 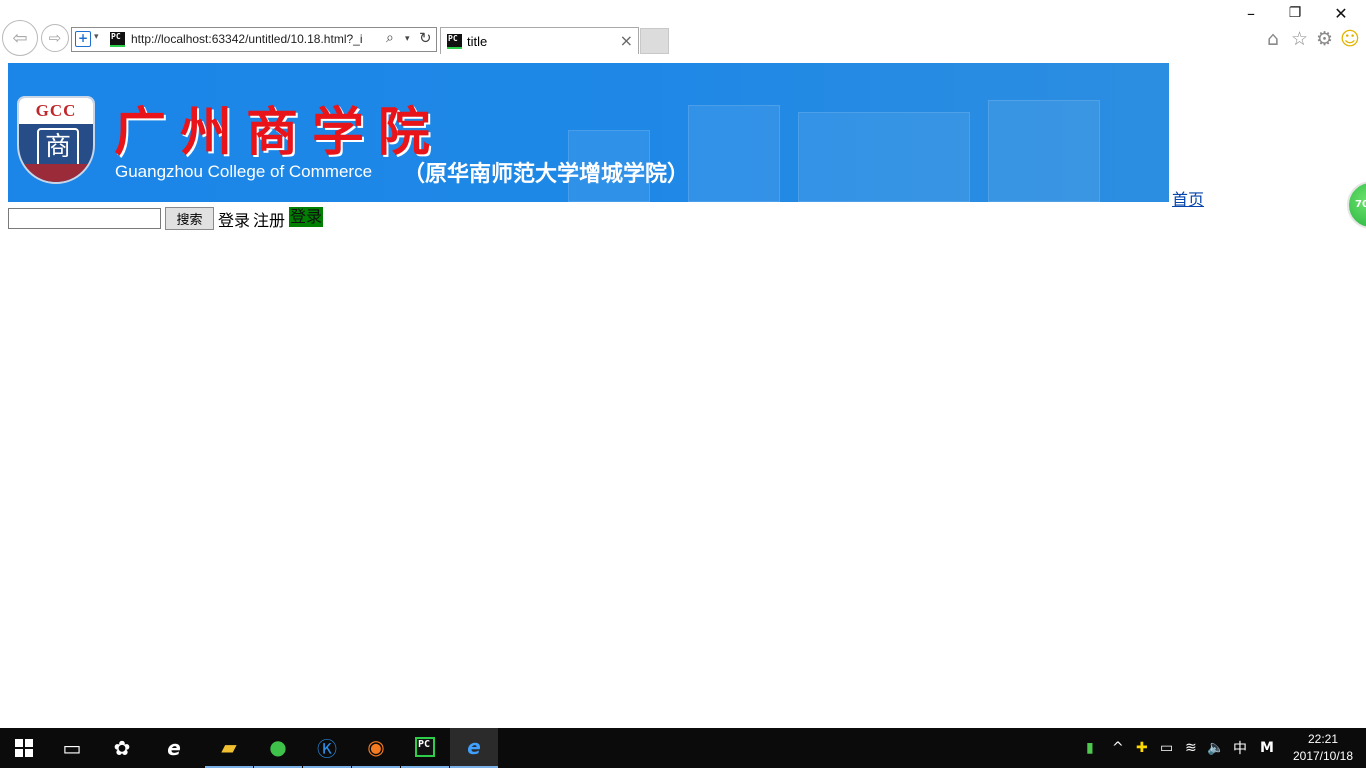 I want to click on firefox-button: ◉, so click(x=376, y=748).